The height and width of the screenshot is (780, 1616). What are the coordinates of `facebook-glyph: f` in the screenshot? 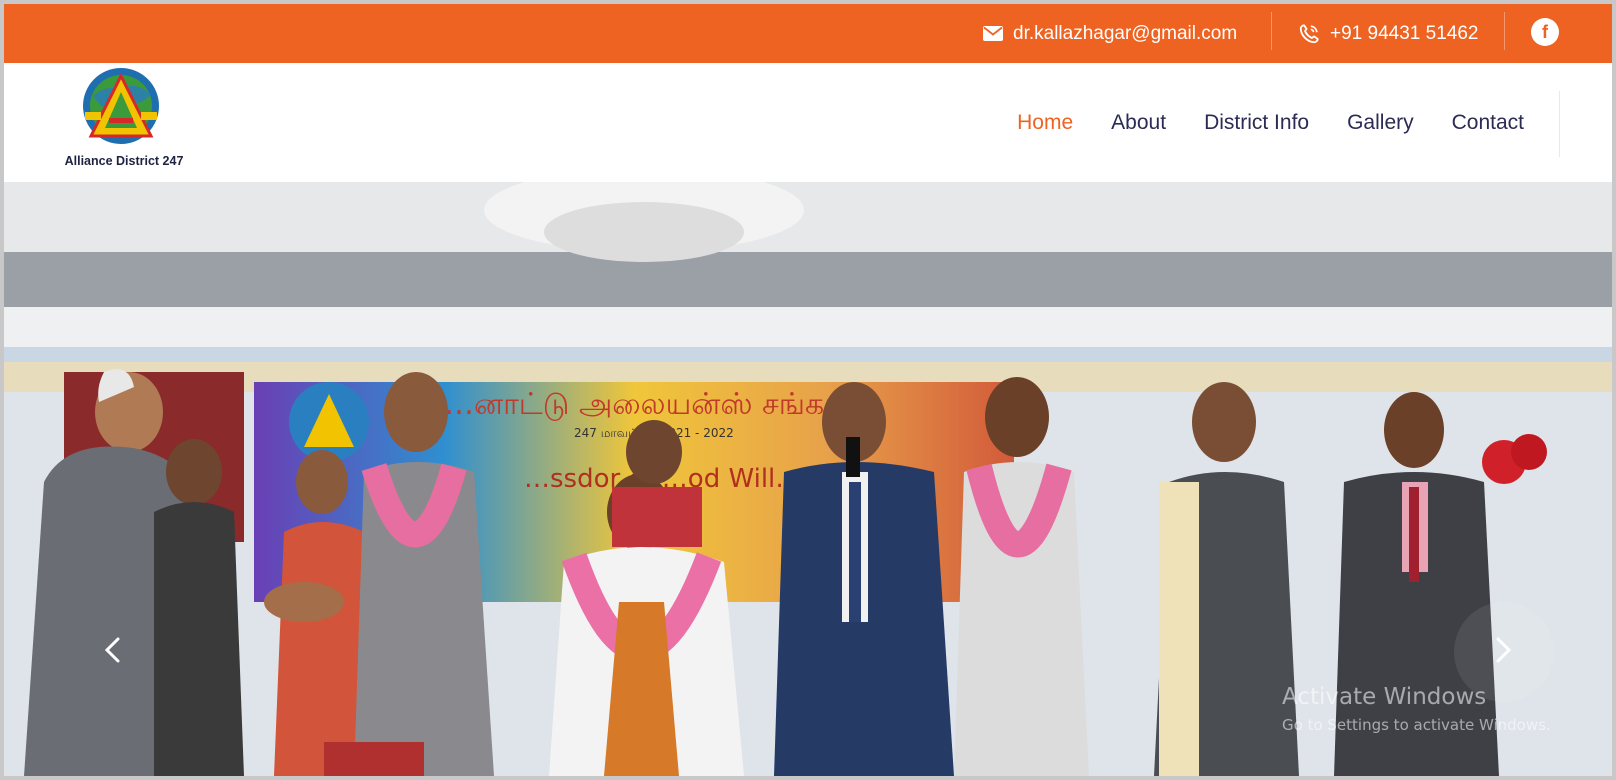 It's located at (1545, 31).